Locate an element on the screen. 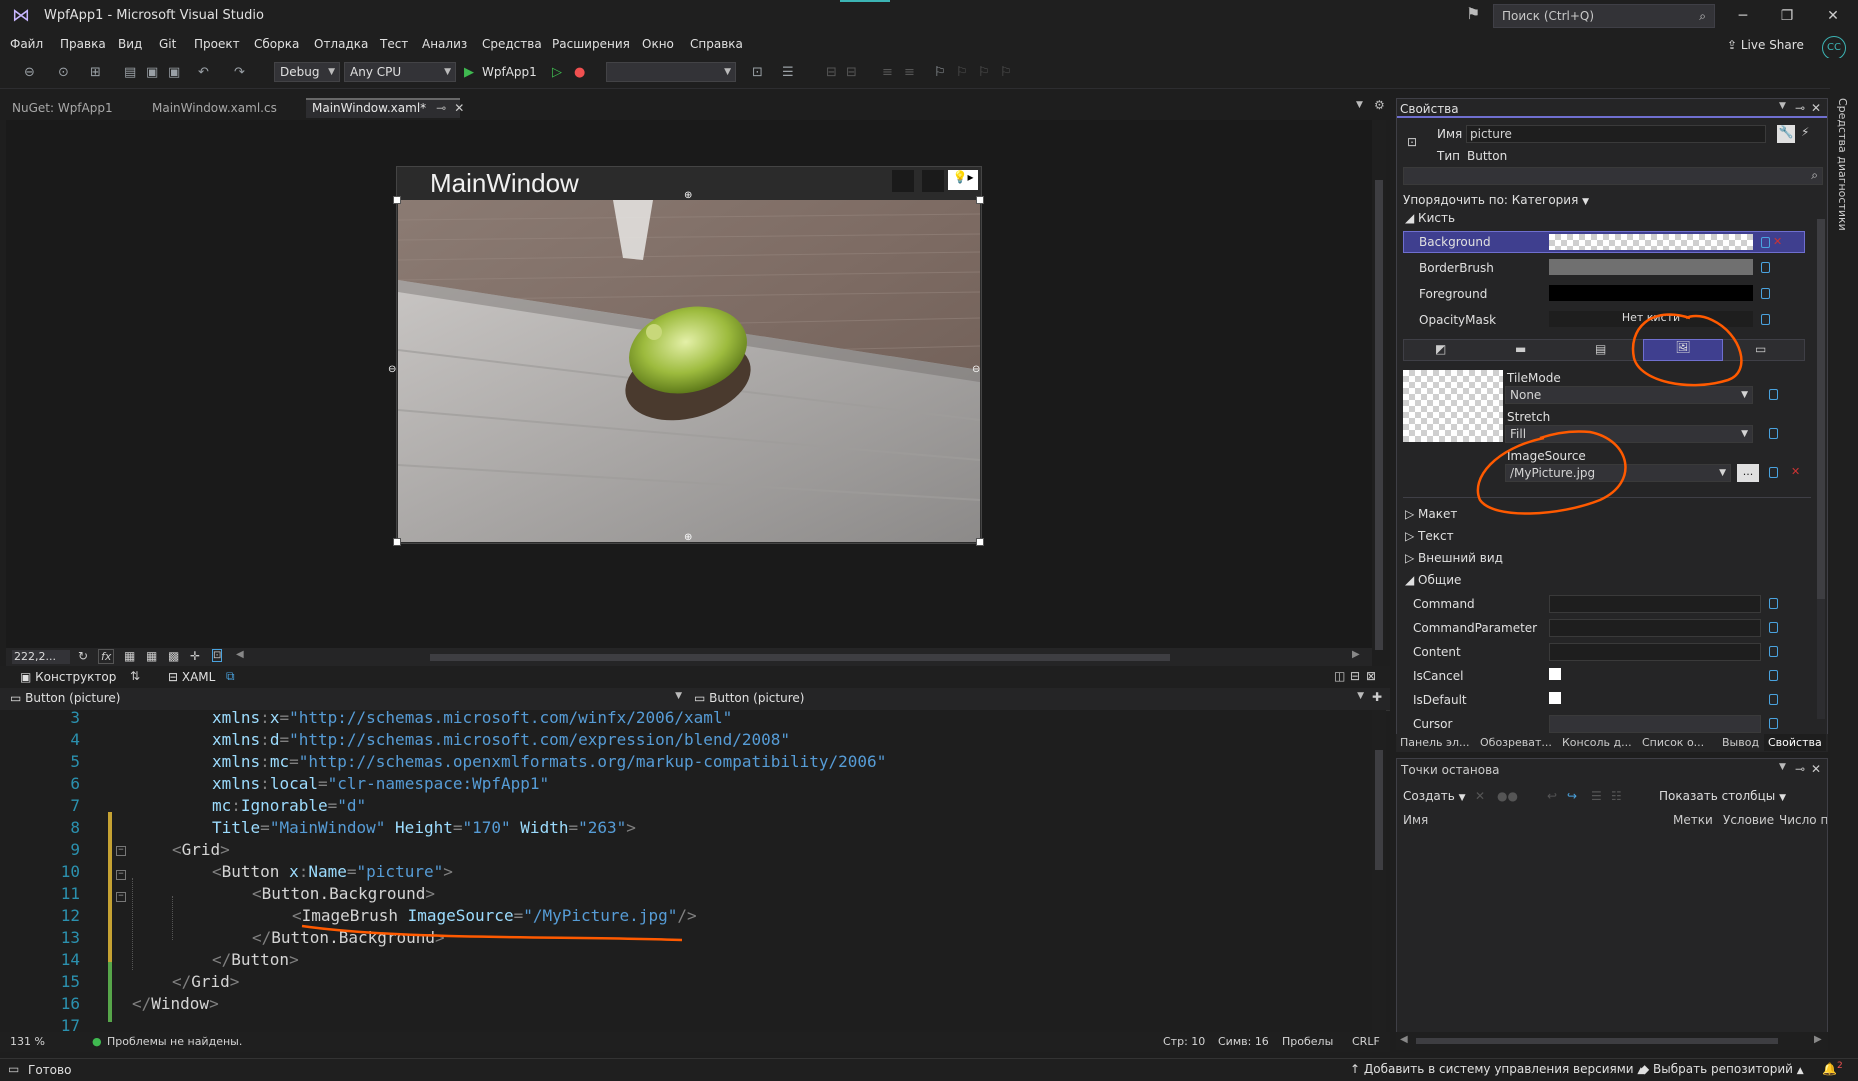 This screenshot has height=1081, width=1858. code-line: <Grid> is located at coordinates (201, 849).